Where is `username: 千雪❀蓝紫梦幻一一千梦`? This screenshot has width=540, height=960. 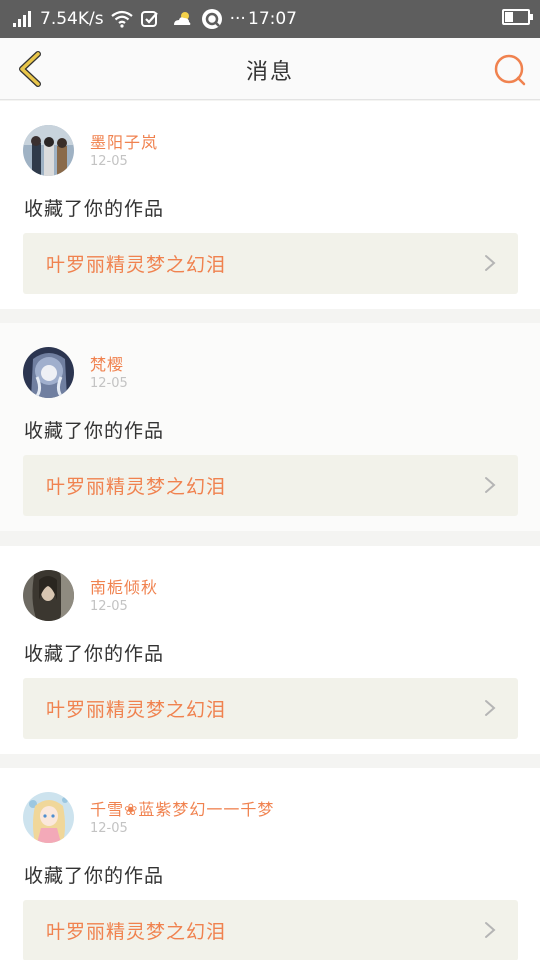 username: 千雪❀蓝紫梦幻一一千梦 is located at coordinates (182, 808).